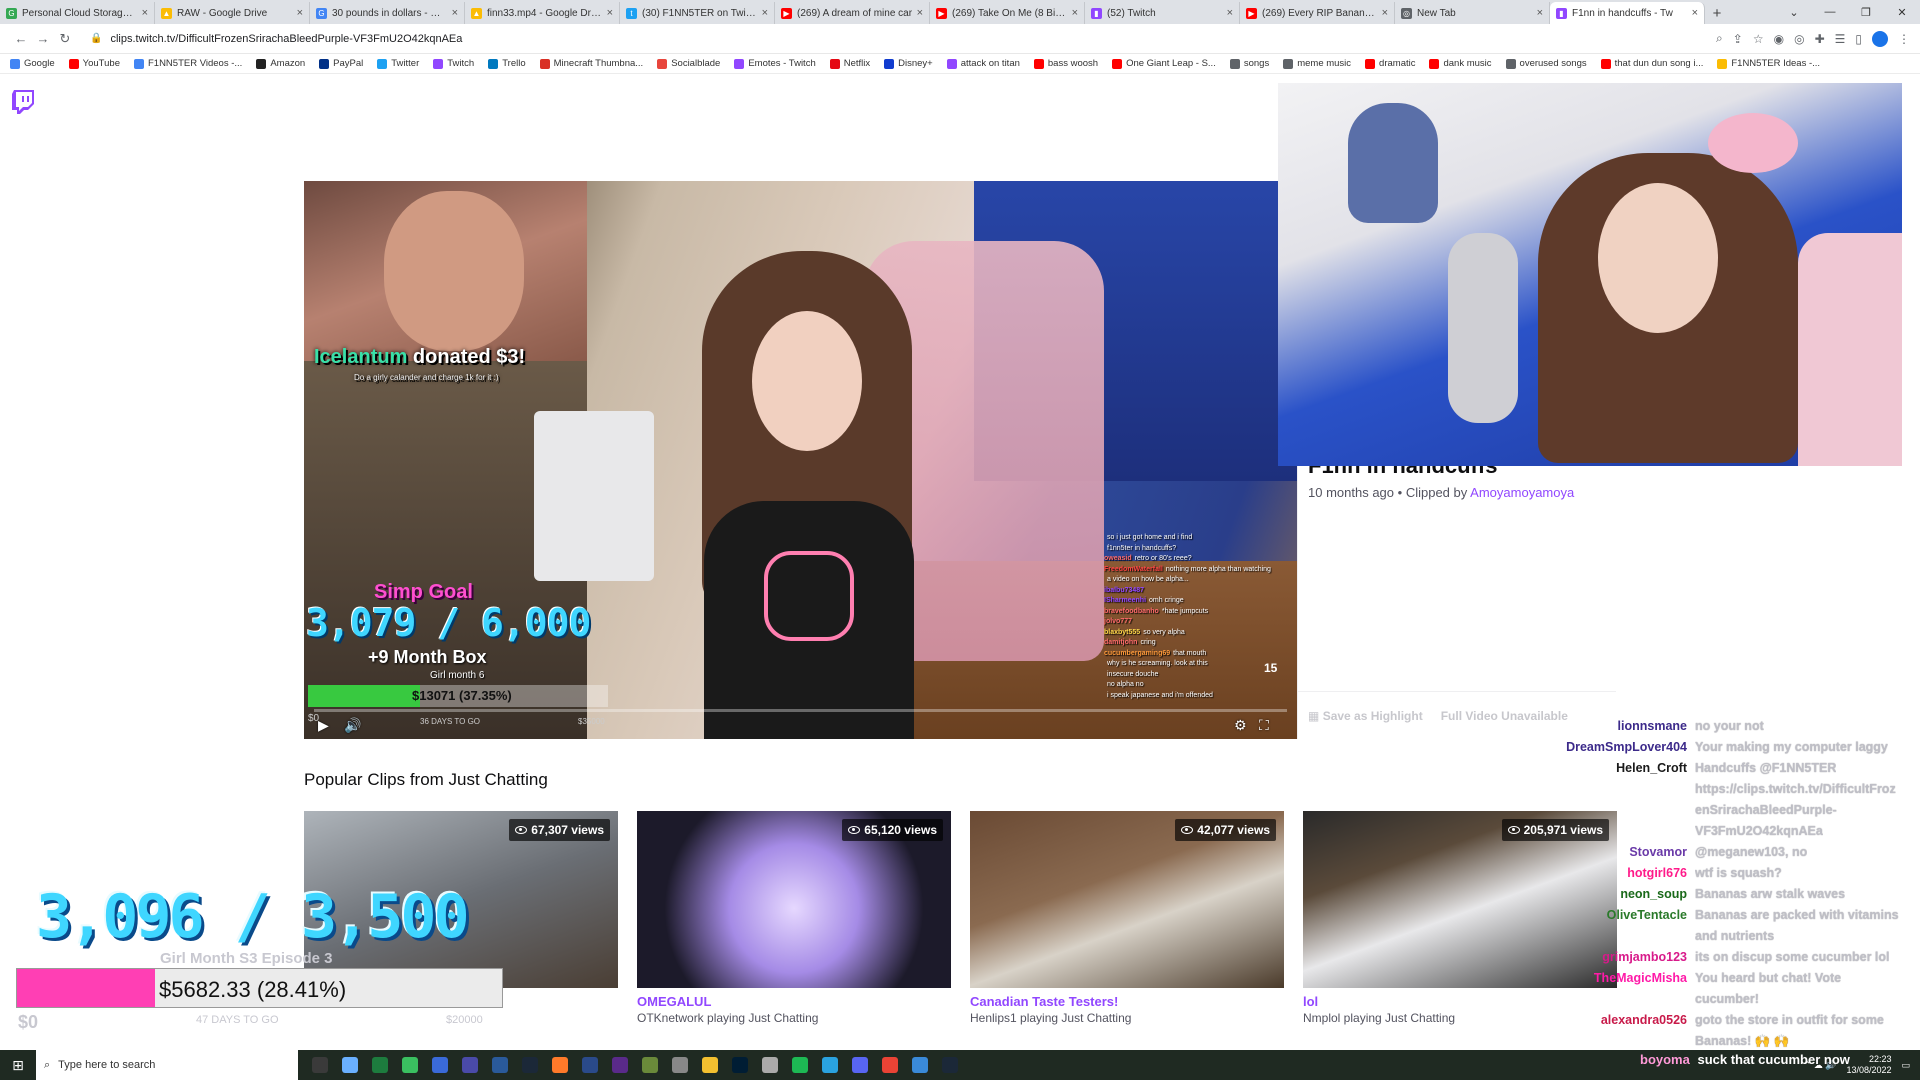  What do you see at coordinates (1738, 39) in the screenshot?
I see `share-icon: ⇪` at bounding box center [1738, 39].